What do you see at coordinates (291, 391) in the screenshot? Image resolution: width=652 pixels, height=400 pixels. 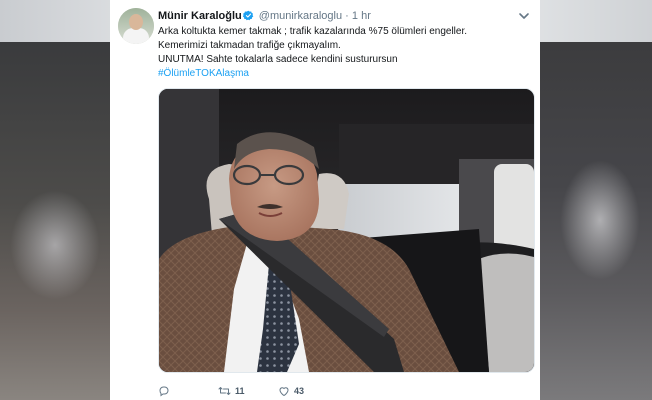 I see `like-button: 43` at bounding box center [291, 391].